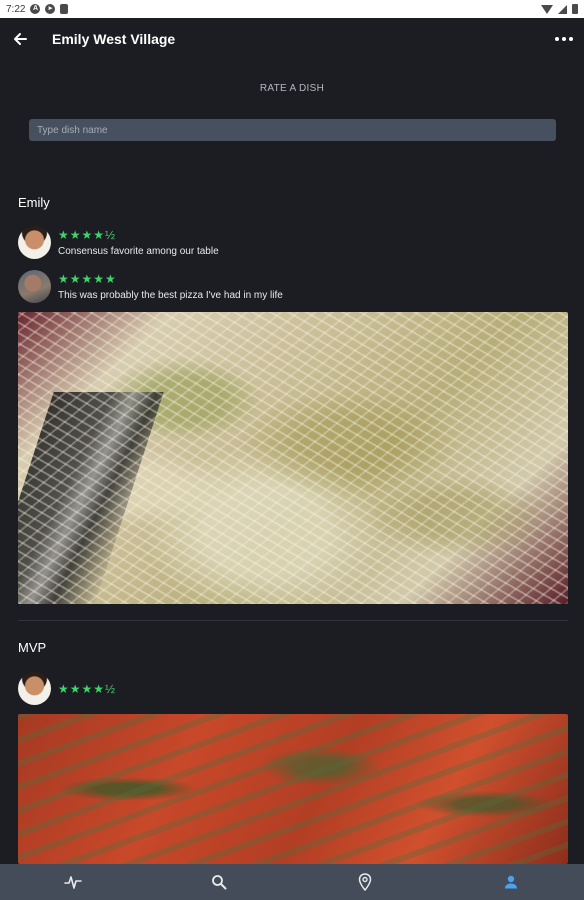 The width and height of the screenshot is (584, 900). What do you see at coordinates (32, 647) in the screenshot?
I see `dish-title: MVP` at bounding box center [32, 647].